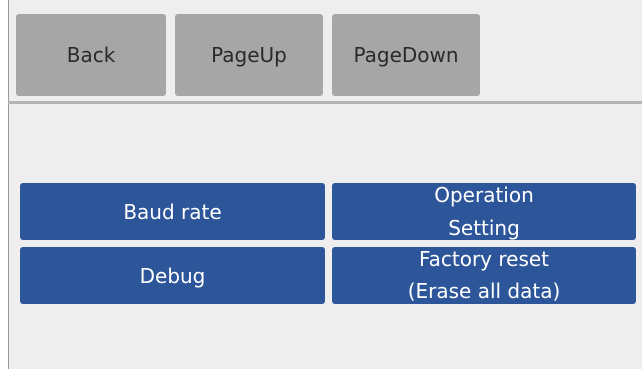 This screenshot has width=642, height=369. Describe the element at coordinates (484, 195) in the screenshot. I see `operation-setting-label-line1: Operation` at that location.